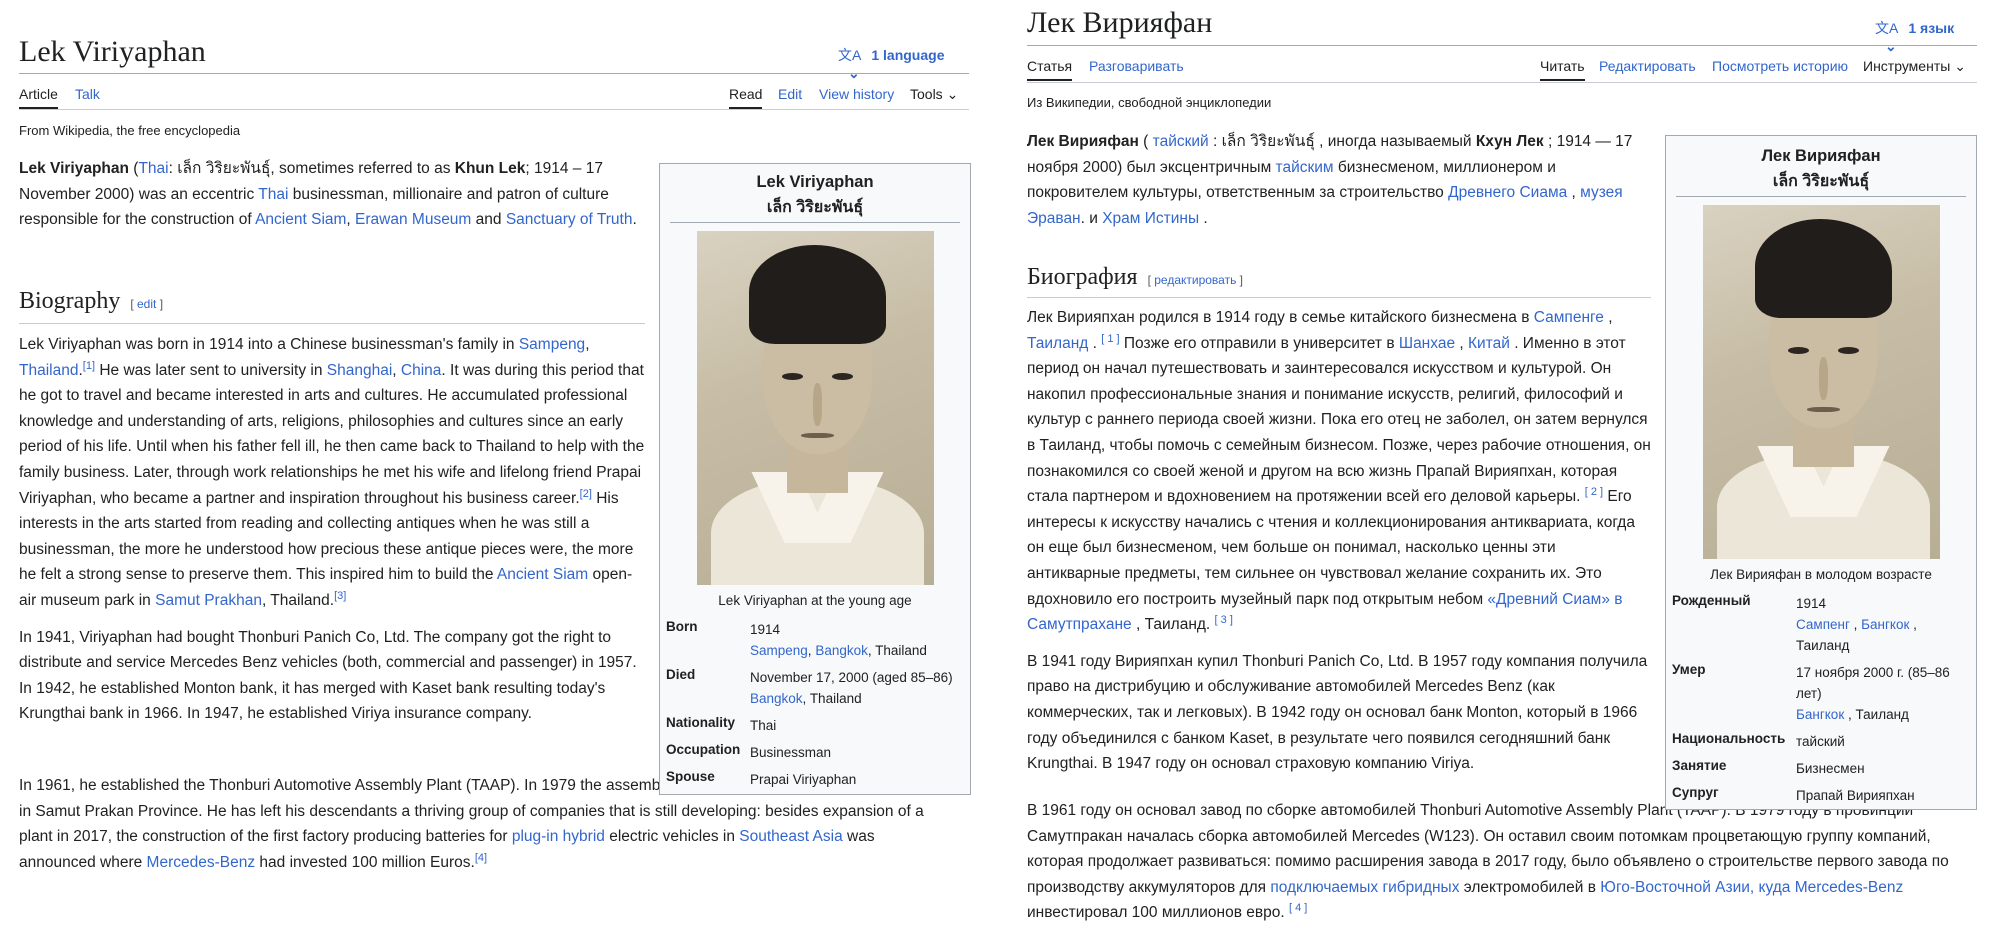 The height and width of the screenshot is (946, 1990). Describe the element at coordinates (1305, 167) in the screenshot. I see `link: тайским` at that location.